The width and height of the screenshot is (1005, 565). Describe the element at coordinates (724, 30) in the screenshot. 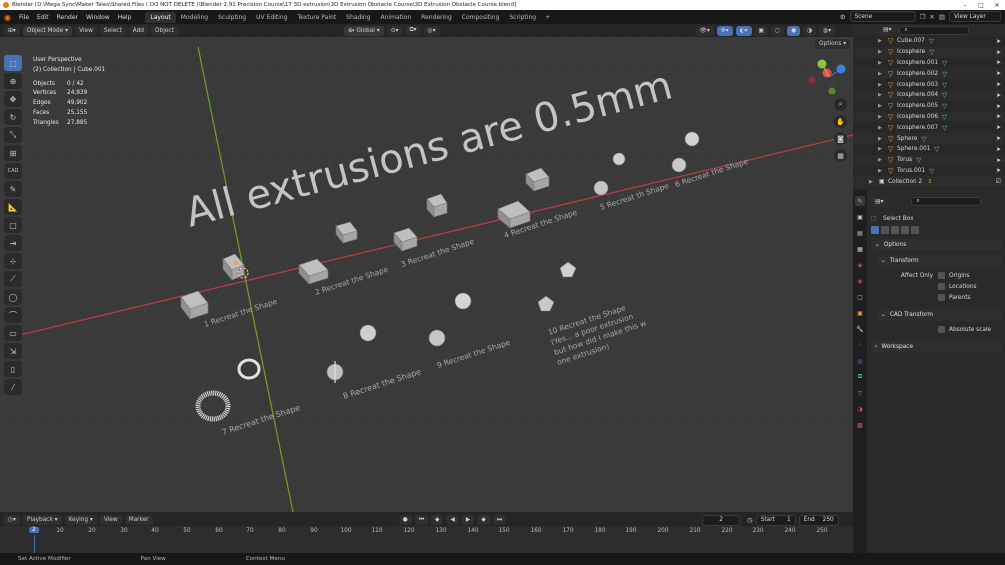

I see `gizmo-icon: ✥▾` at that location.